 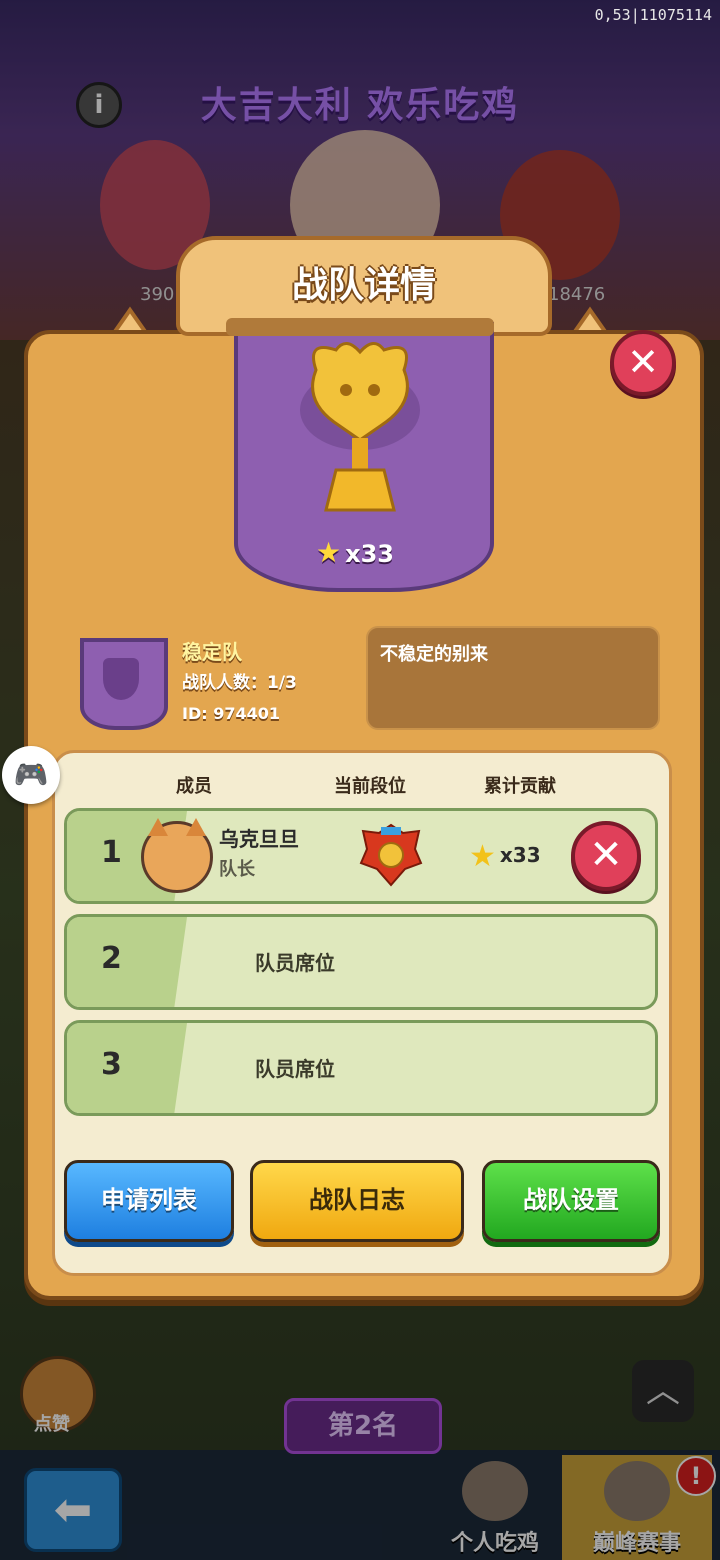 I want to click on trophy-stars: ★ x33, so click(x=361, y=554).